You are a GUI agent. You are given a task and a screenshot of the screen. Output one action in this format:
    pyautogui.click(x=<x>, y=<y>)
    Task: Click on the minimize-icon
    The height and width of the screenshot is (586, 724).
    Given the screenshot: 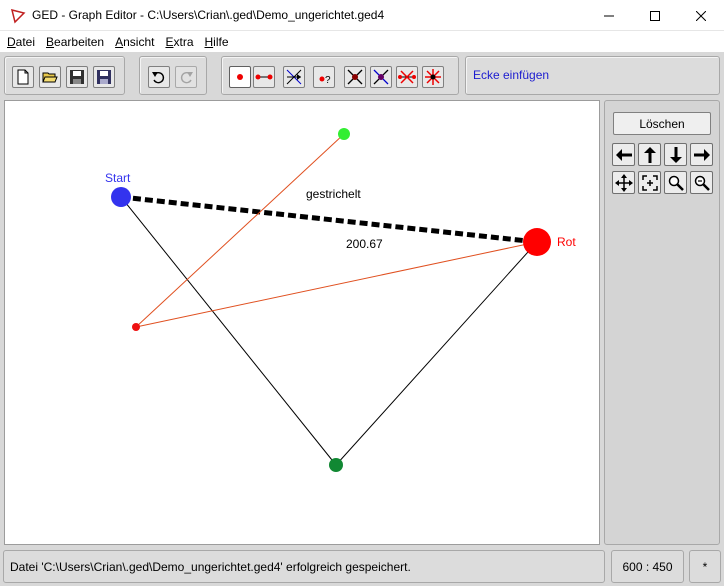 What is the action you would take?
    pyautogui.click(x=609, y=15)
    